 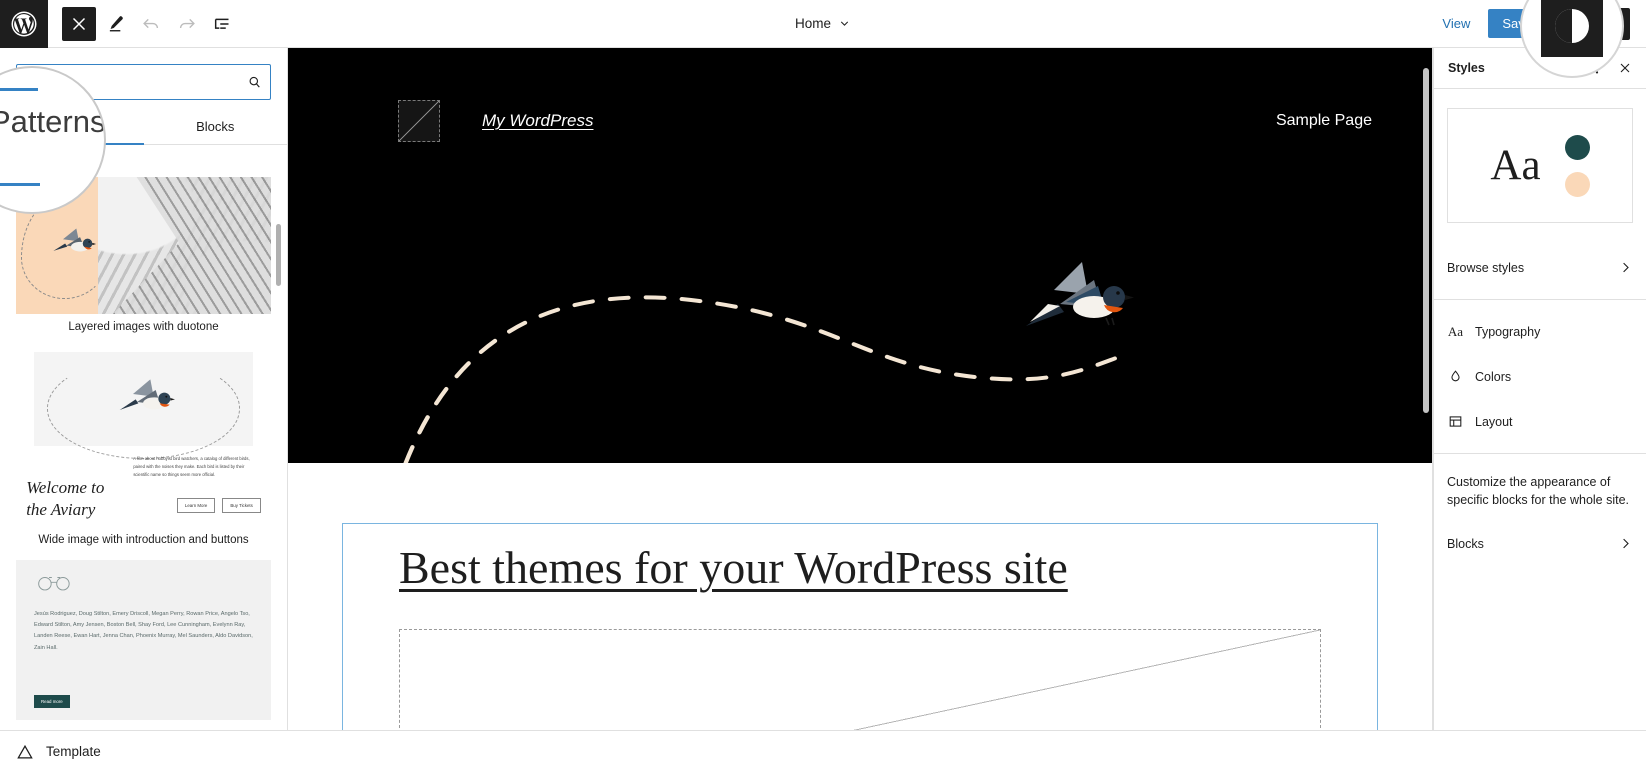 I want to click on styles-blocks-label: Blocks, so click(x=1465, y=543).